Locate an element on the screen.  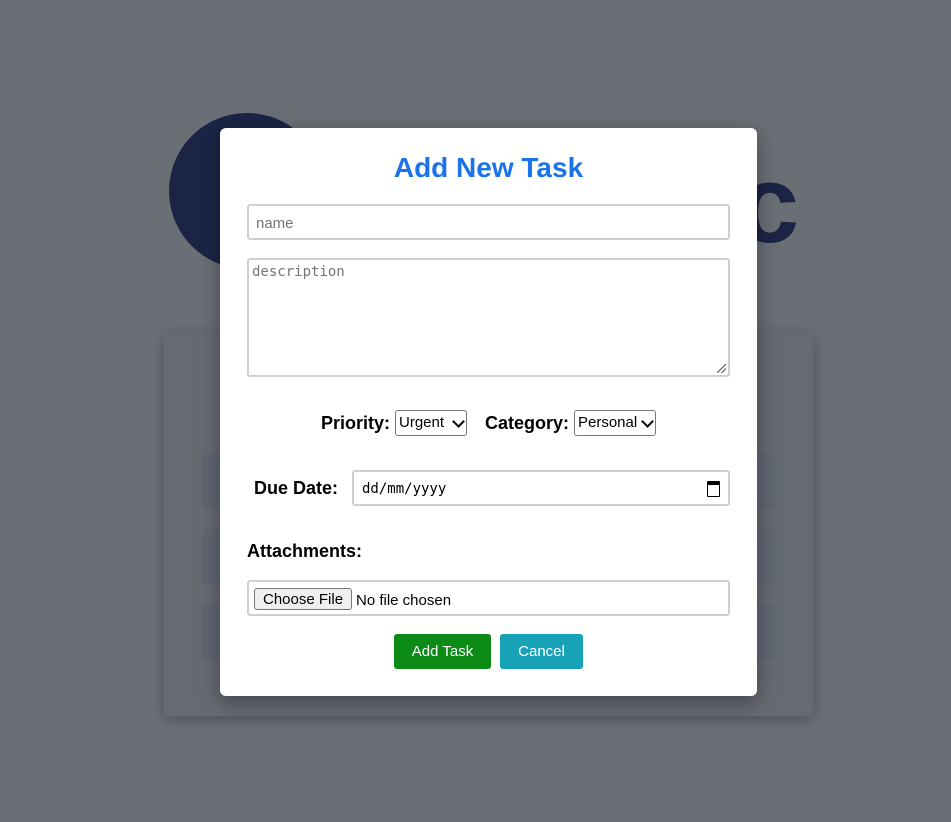
file-status-text: No file chosen is located at coordinates (404, 600).